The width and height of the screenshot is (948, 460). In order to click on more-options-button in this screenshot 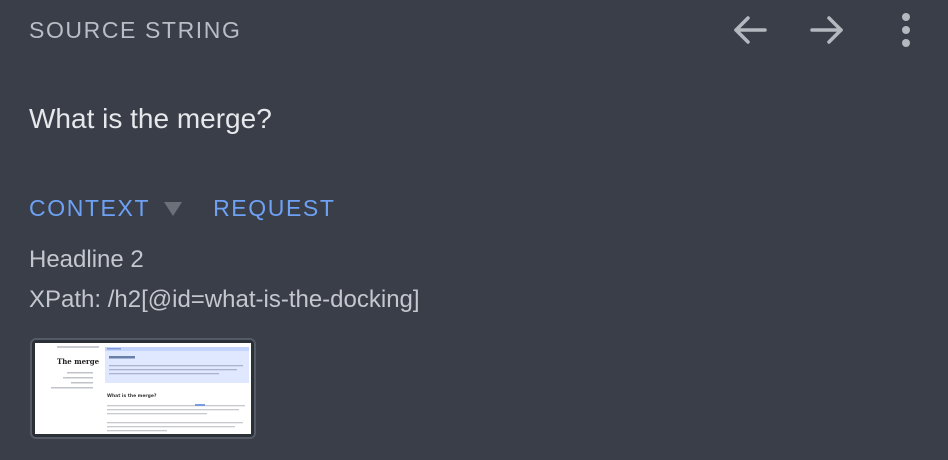, I will do `click(906, 30)`.